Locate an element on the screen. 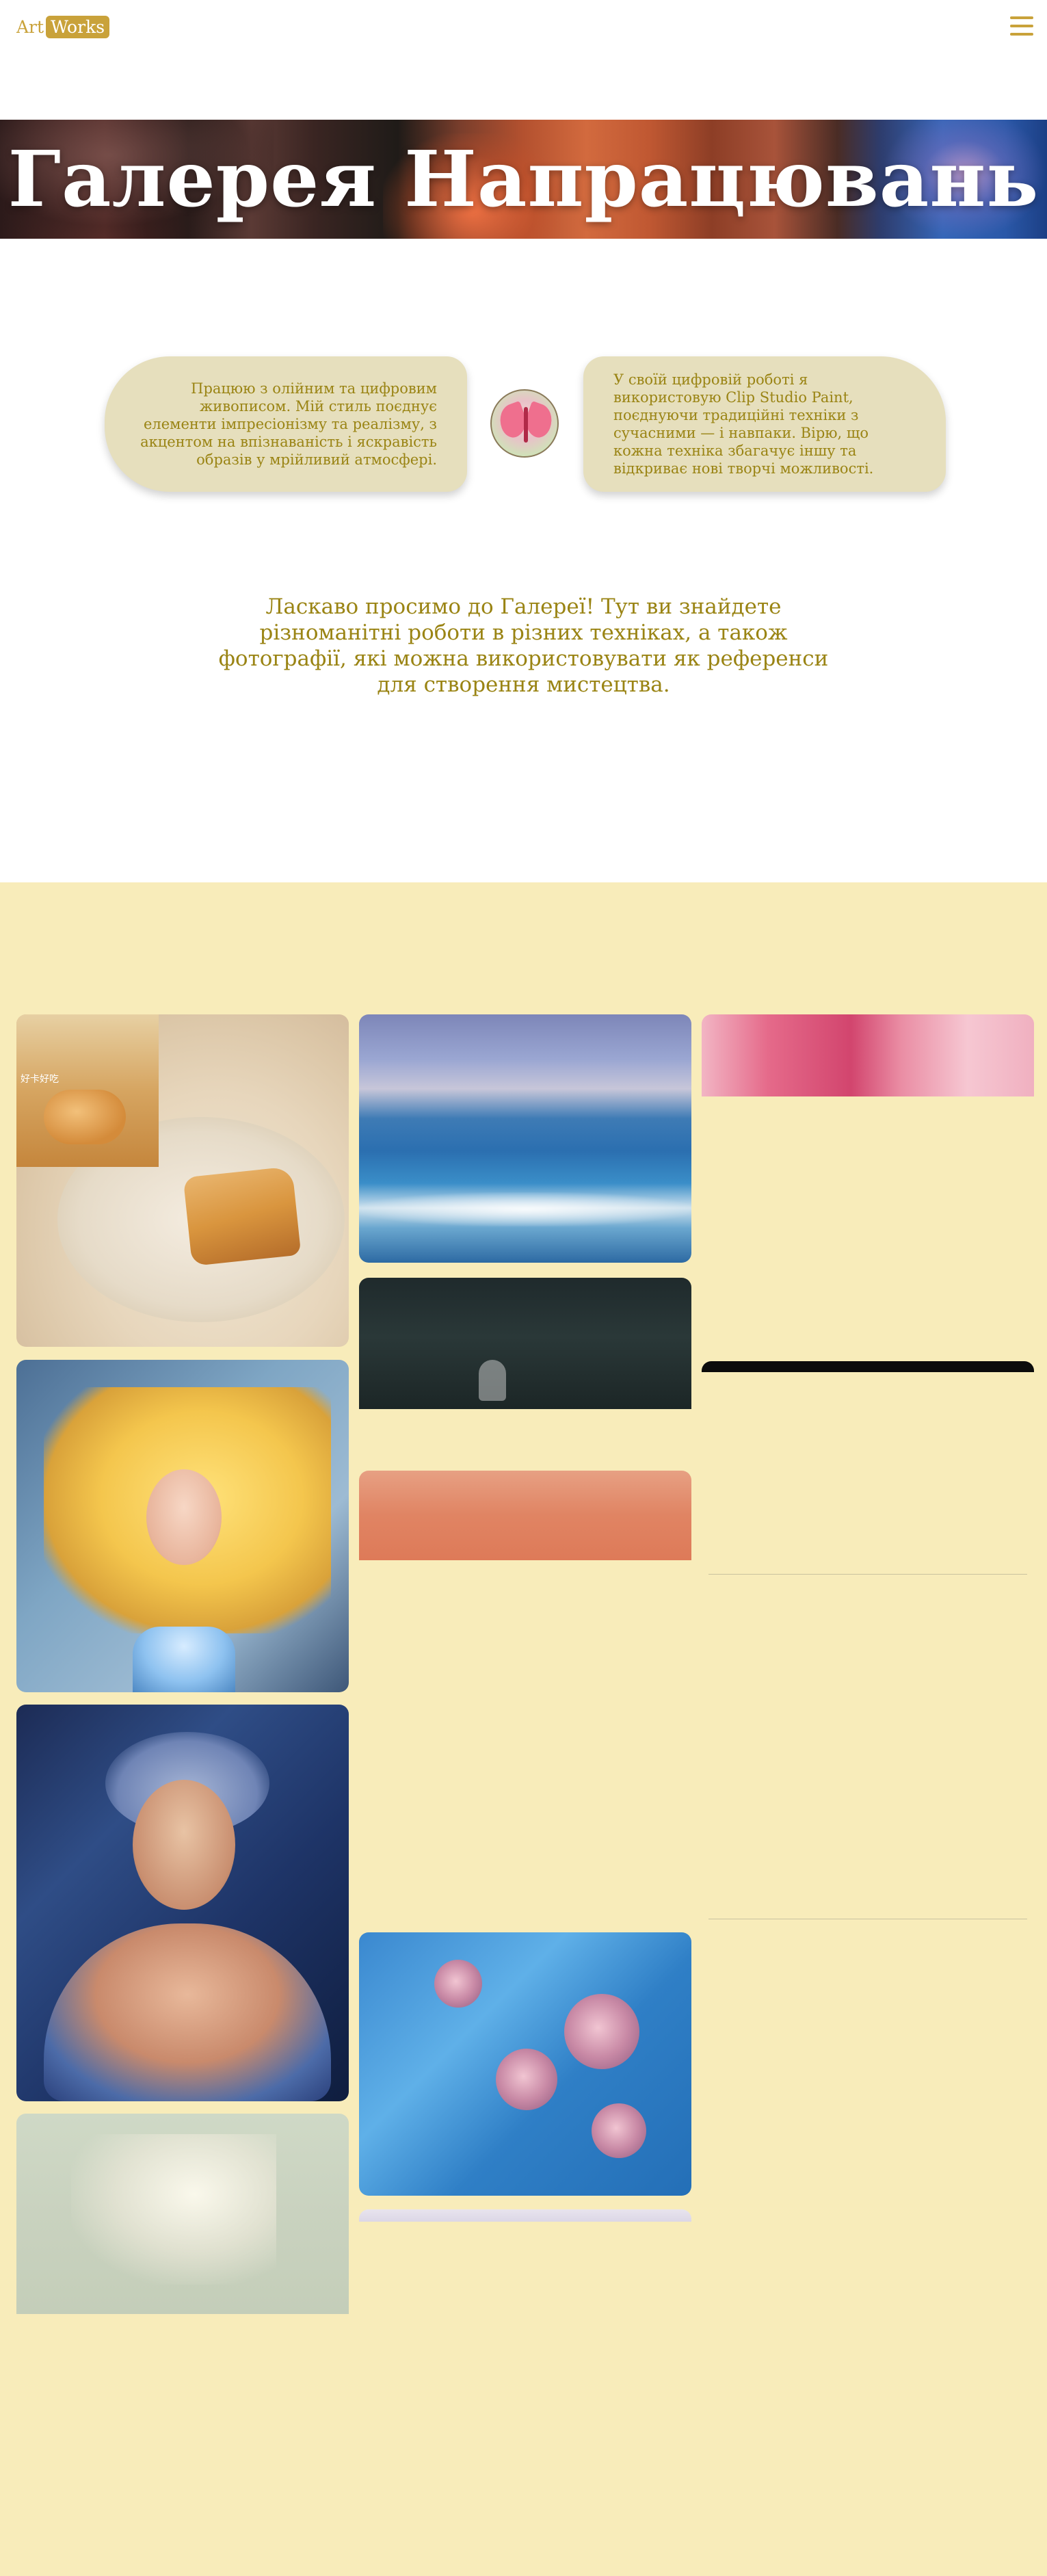 The image size is (1047, 2576). page-title: Галерея Напрацювань is located at coordinates (523, 179).